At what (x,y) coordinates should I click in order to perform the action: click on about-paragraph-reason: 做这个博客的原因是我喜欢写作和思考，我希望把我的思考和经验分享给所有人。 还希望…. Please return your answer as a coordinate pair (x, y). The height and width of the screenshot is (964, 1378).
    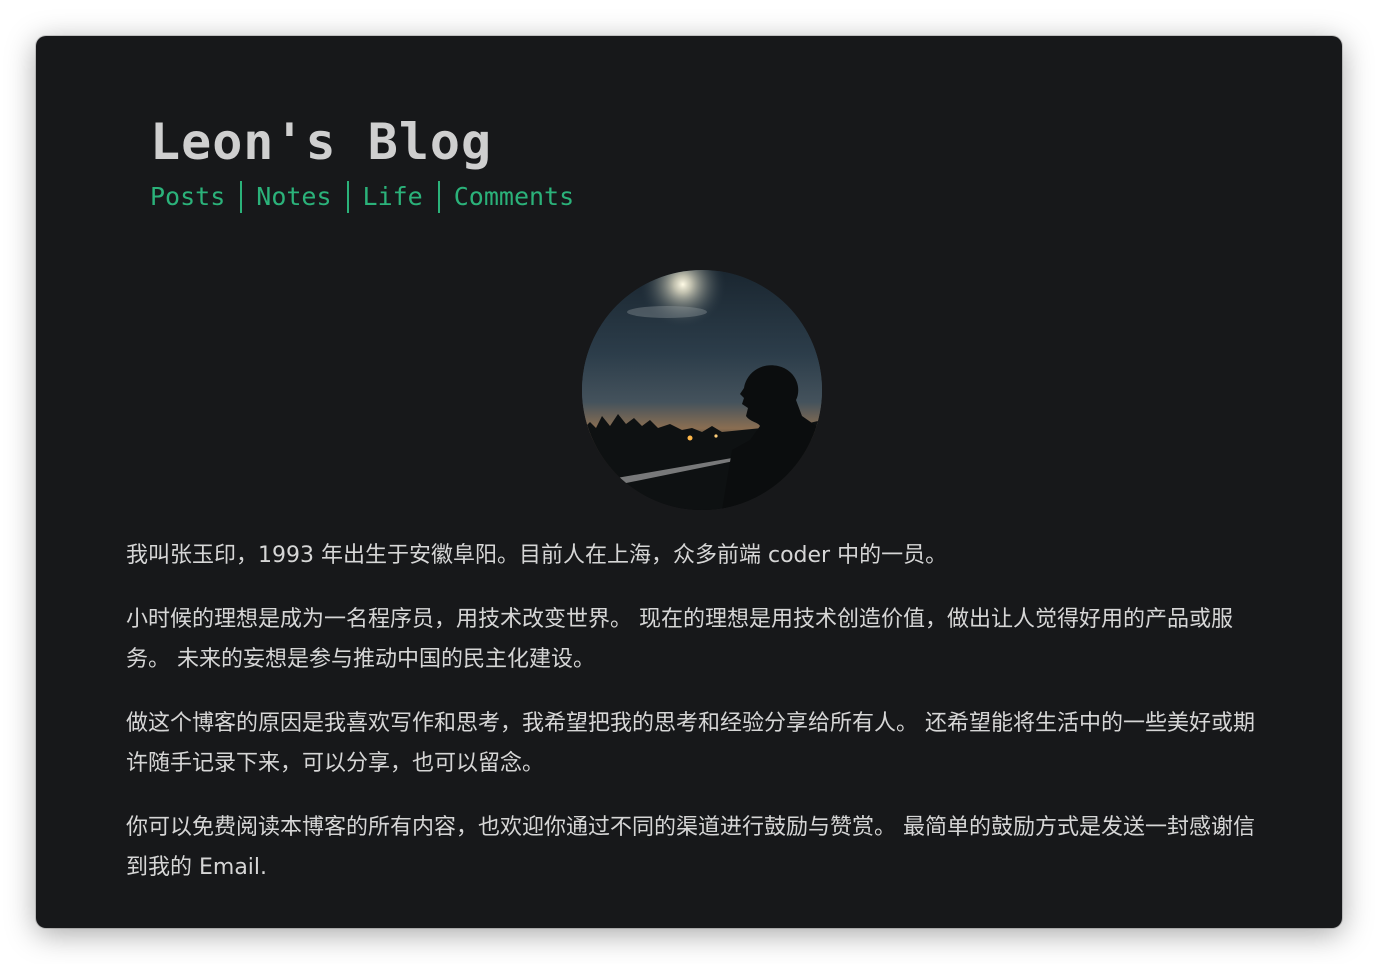
    Looking at the image, I should click on (690, 743).